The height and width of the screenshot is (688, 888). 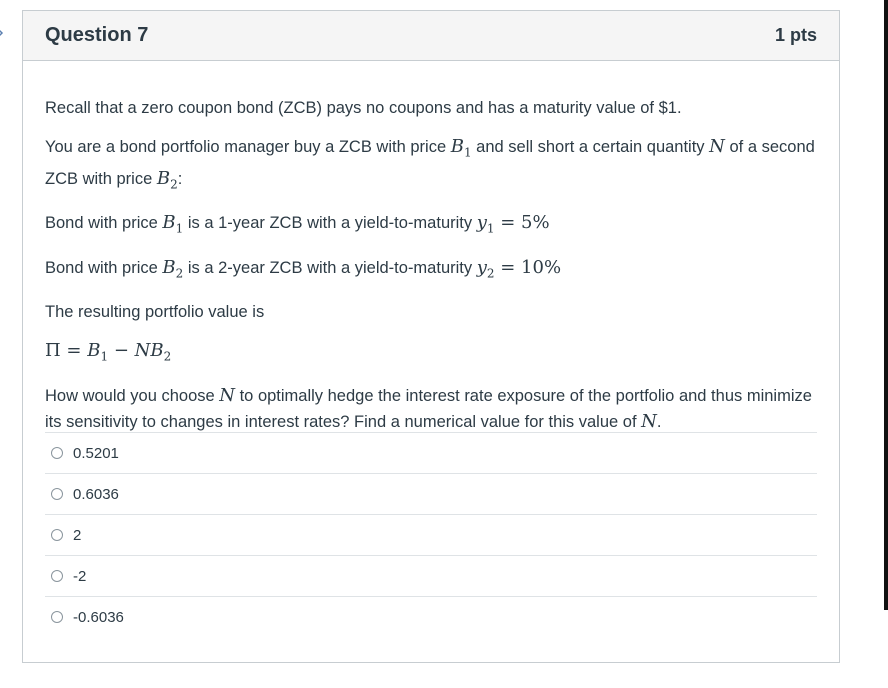 What do you see at coordinates (485, 268) in the screenshot?
I see `math-y2: y2` at bounding box center [485, 268].